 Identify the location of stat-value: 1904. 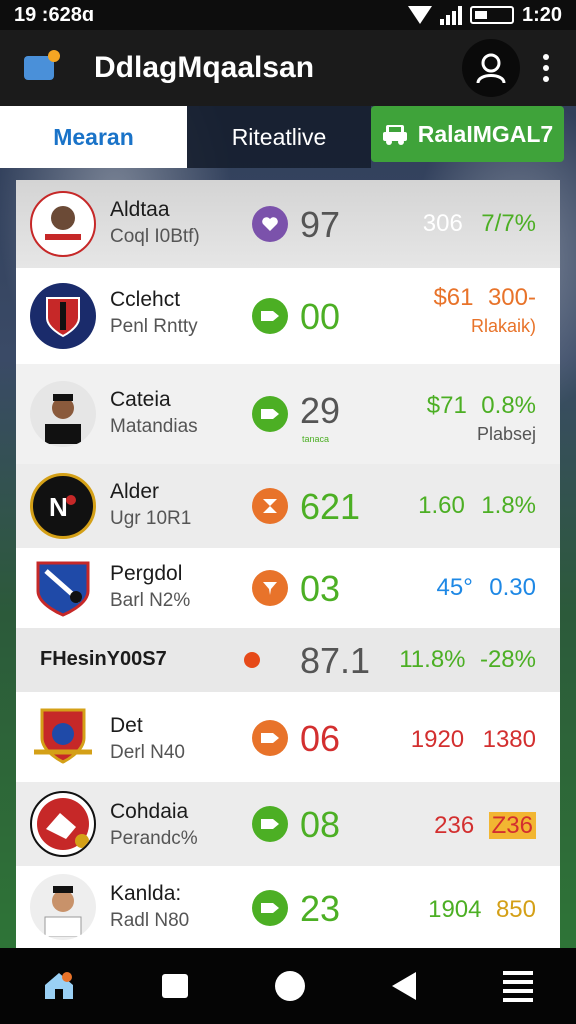
(455, 909).